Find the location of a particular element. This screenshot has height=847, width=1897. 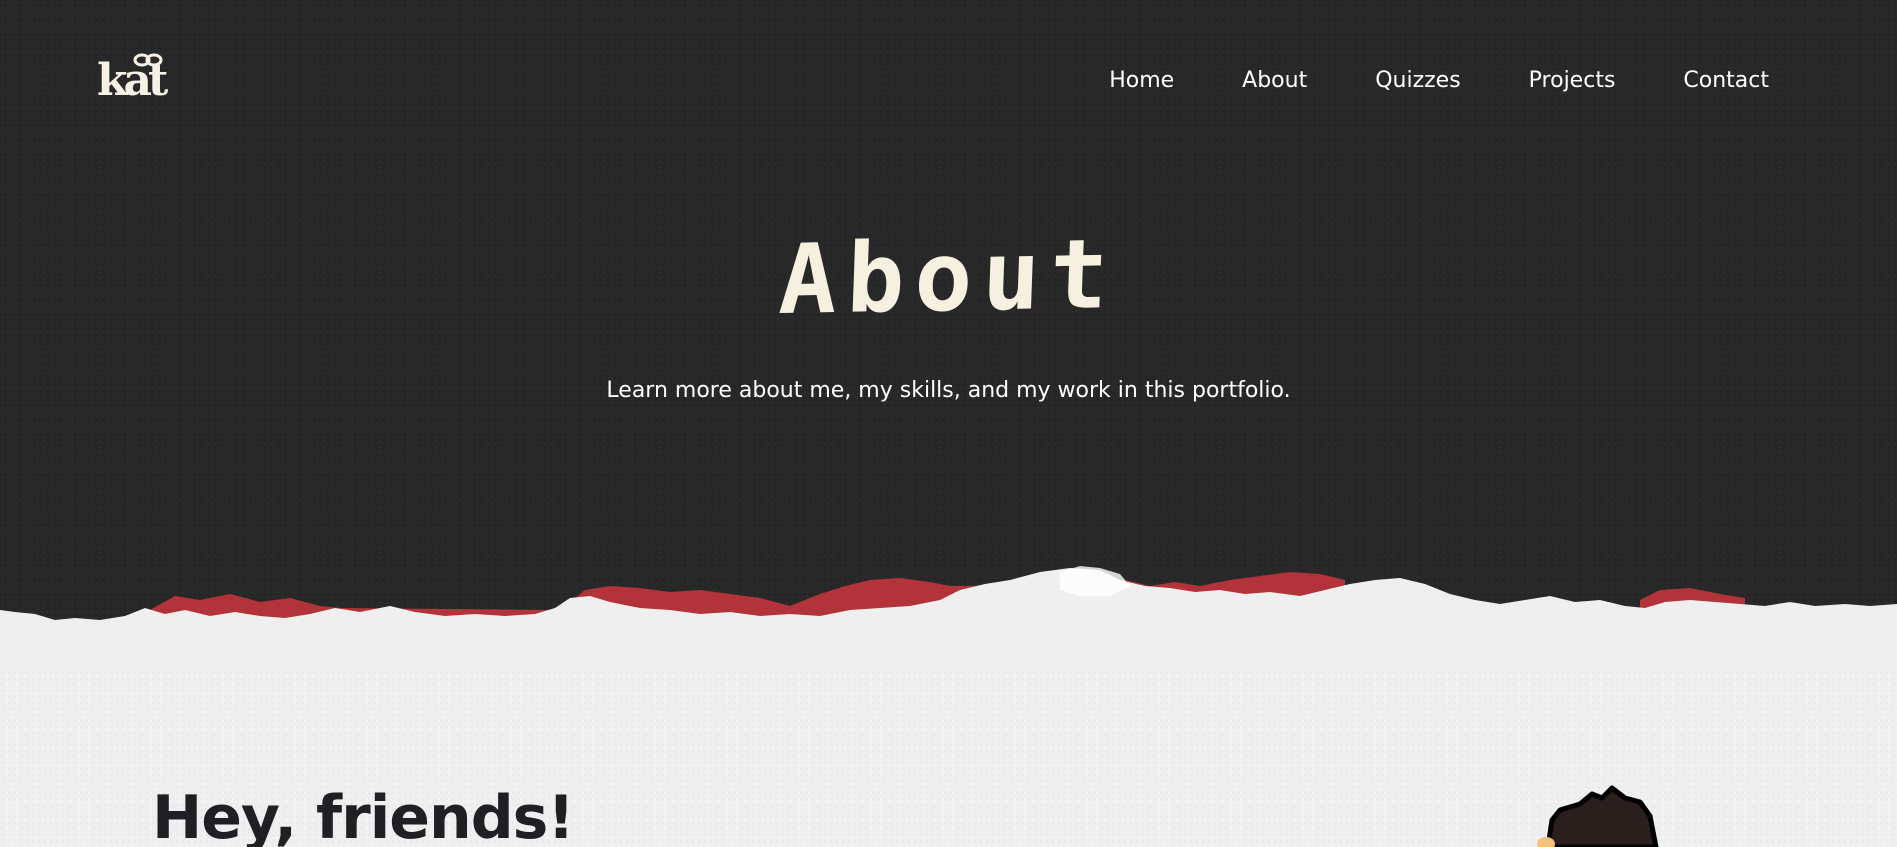

nav-about: About is located at coordinates (1274, 81).